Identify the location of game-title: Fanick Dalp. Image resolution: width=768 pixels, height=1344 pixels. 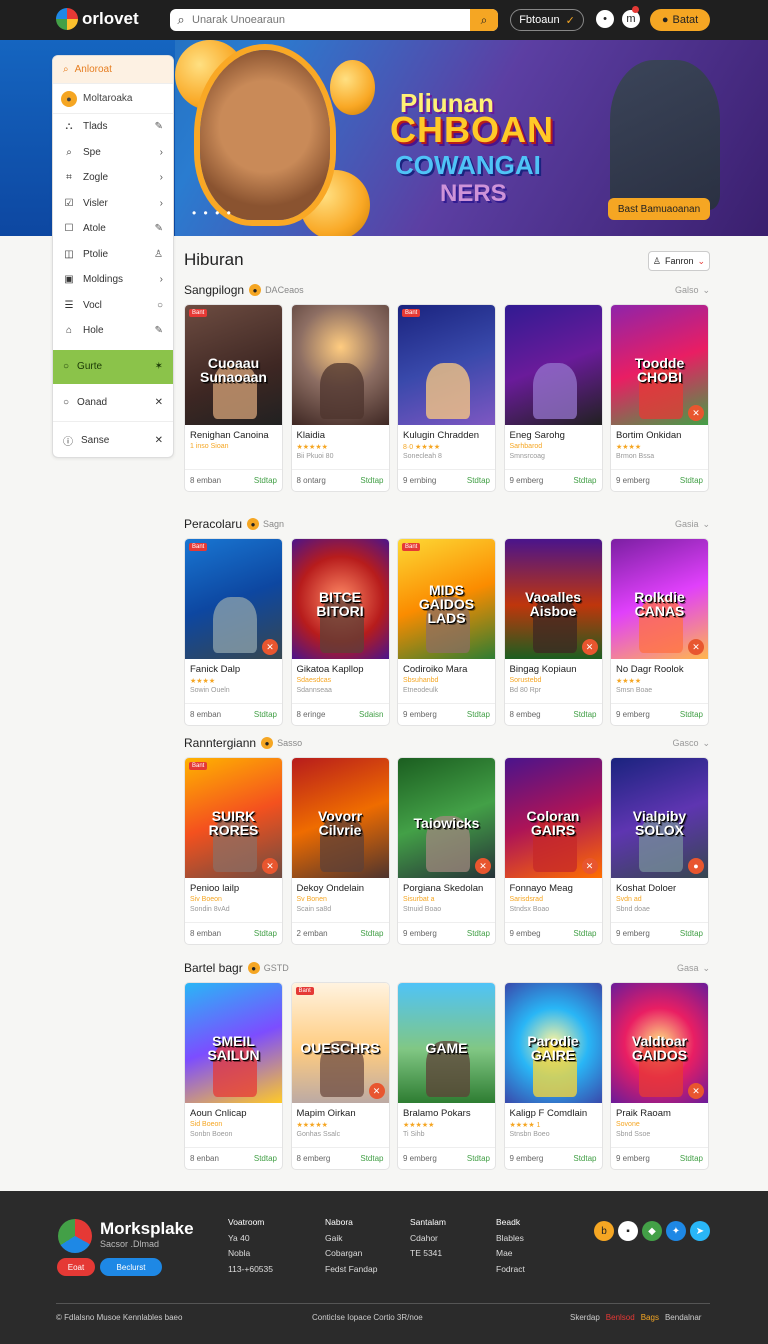
(233, 670).